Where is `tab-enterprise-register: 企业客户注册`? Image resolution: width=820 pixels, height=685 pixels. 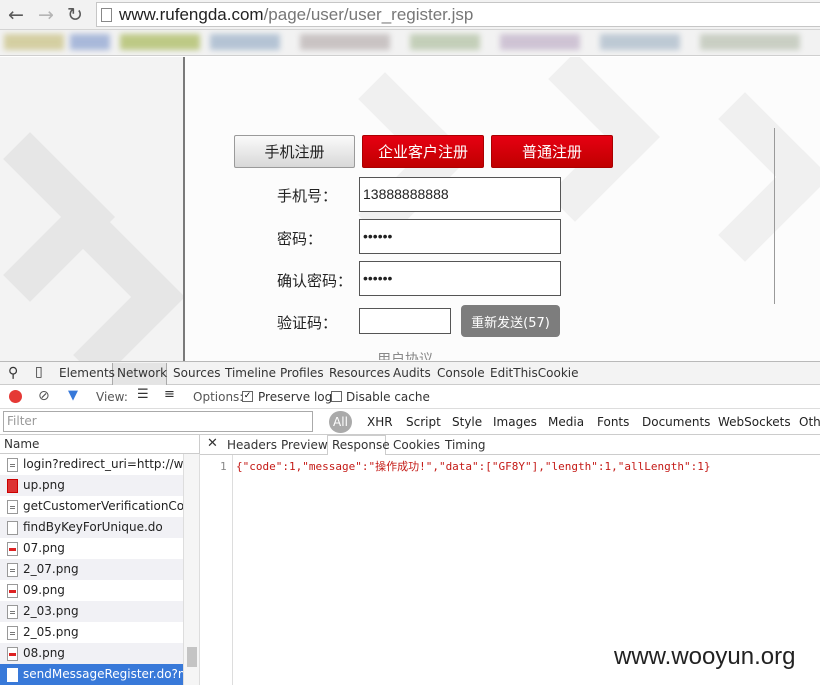 tab-enterprise-register: 企业客户注册 is located at coordinates (423, 151).